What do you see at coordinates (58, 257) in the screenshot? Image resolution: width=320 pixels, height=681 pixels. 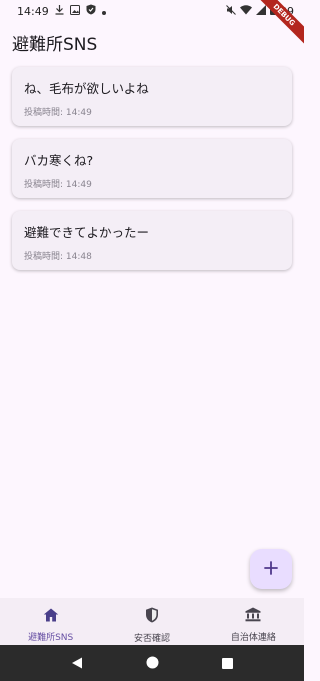 I see `post-time: 投稿時間: 14:48` at bounding box center [58, 257].